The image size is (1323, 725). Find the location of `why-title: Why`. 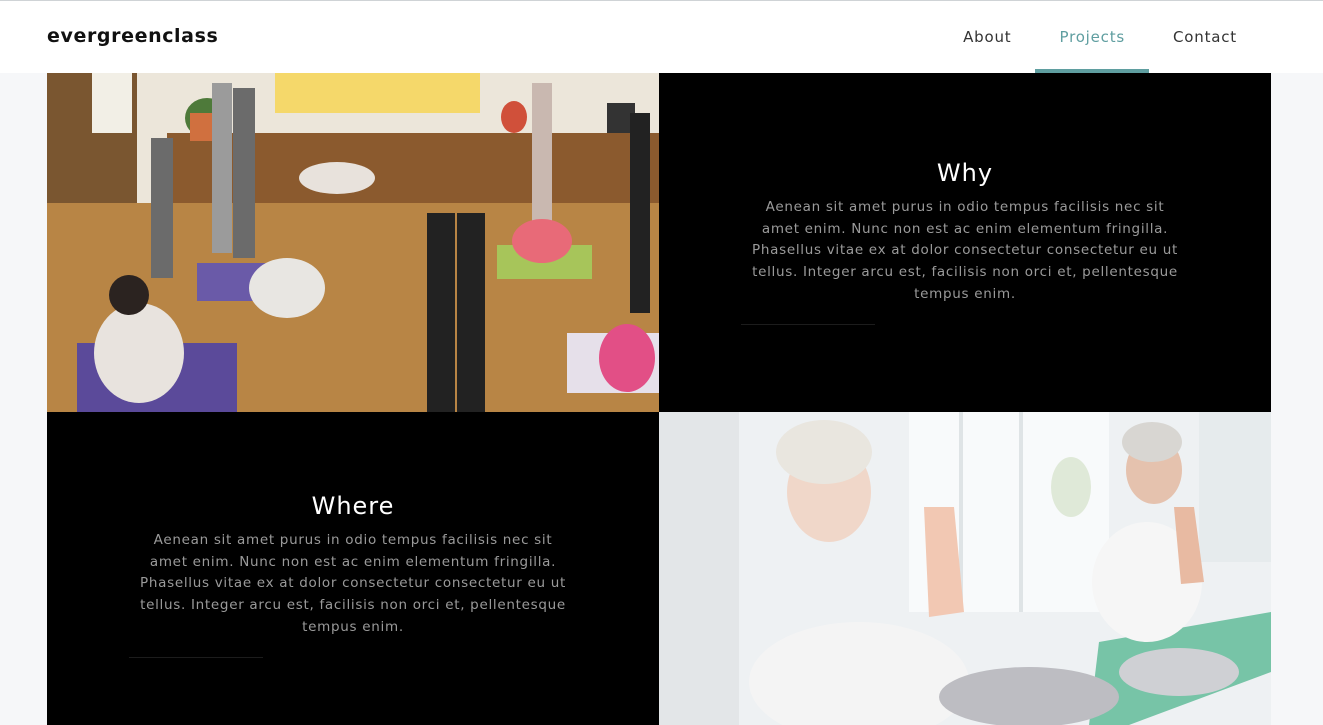

why-title: Why is located at coordinates (965, 173).